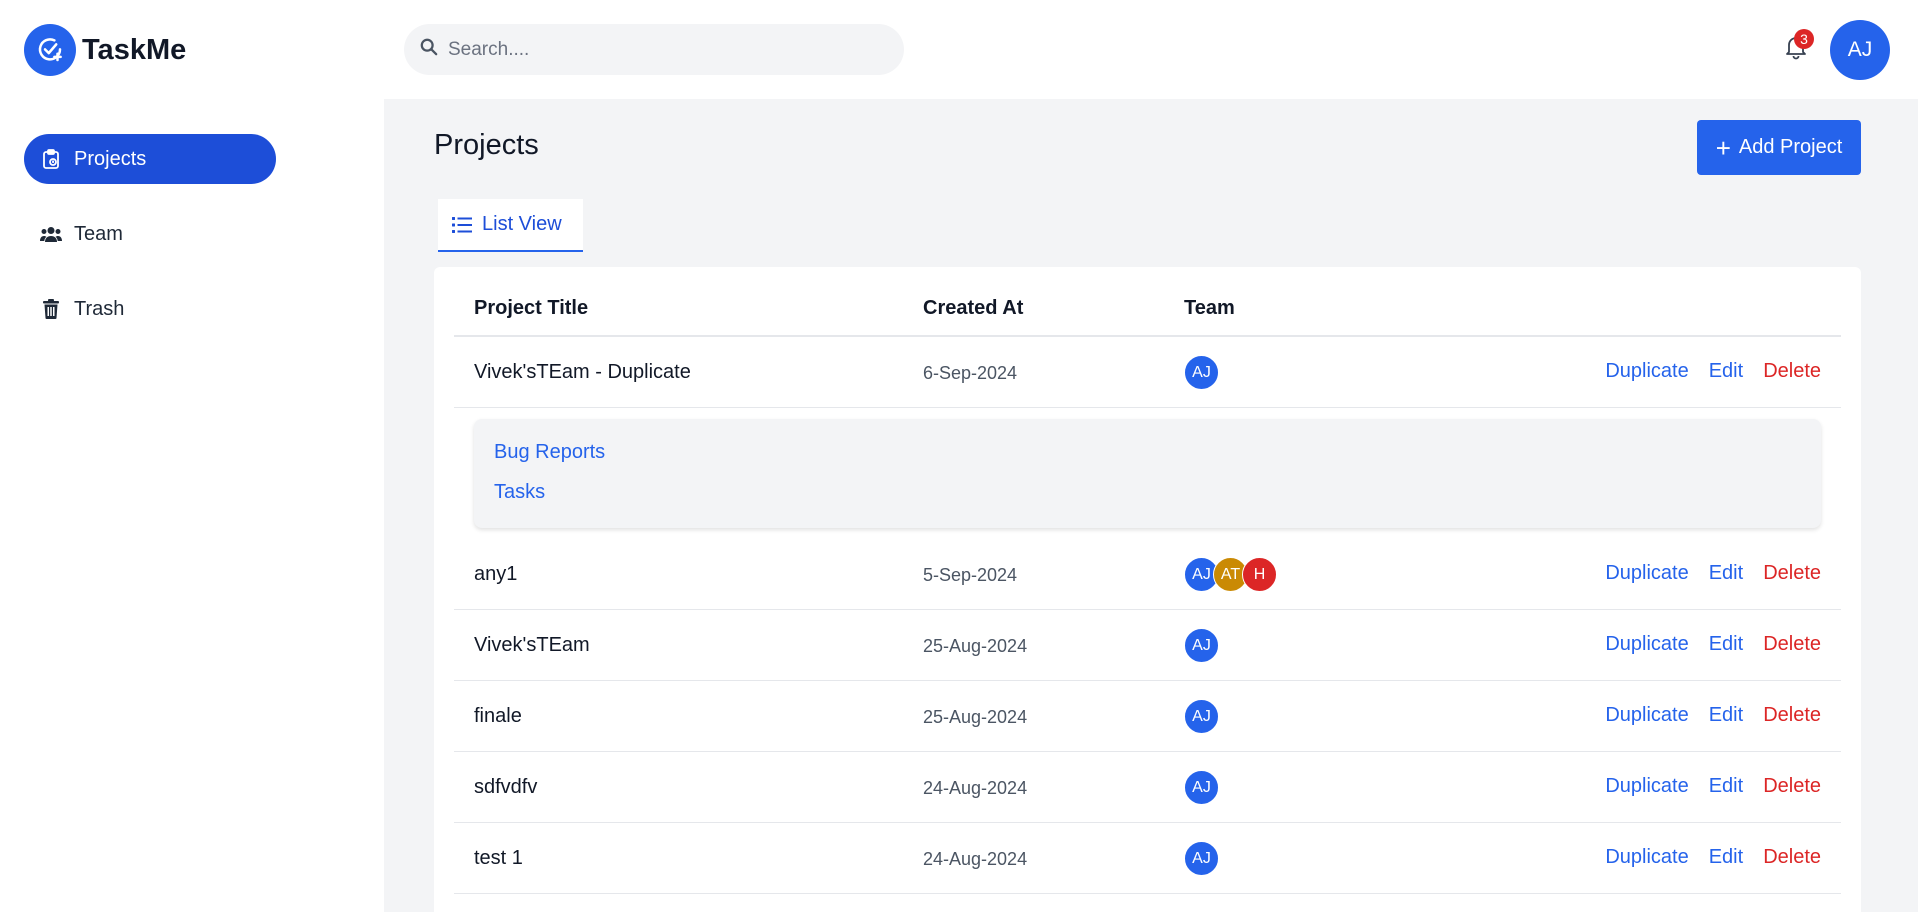  What do you see at coordinates (549, 452) in the screenshot?
I see `bug-reports-link: Bug Reports` at bounding box center [549, 452].